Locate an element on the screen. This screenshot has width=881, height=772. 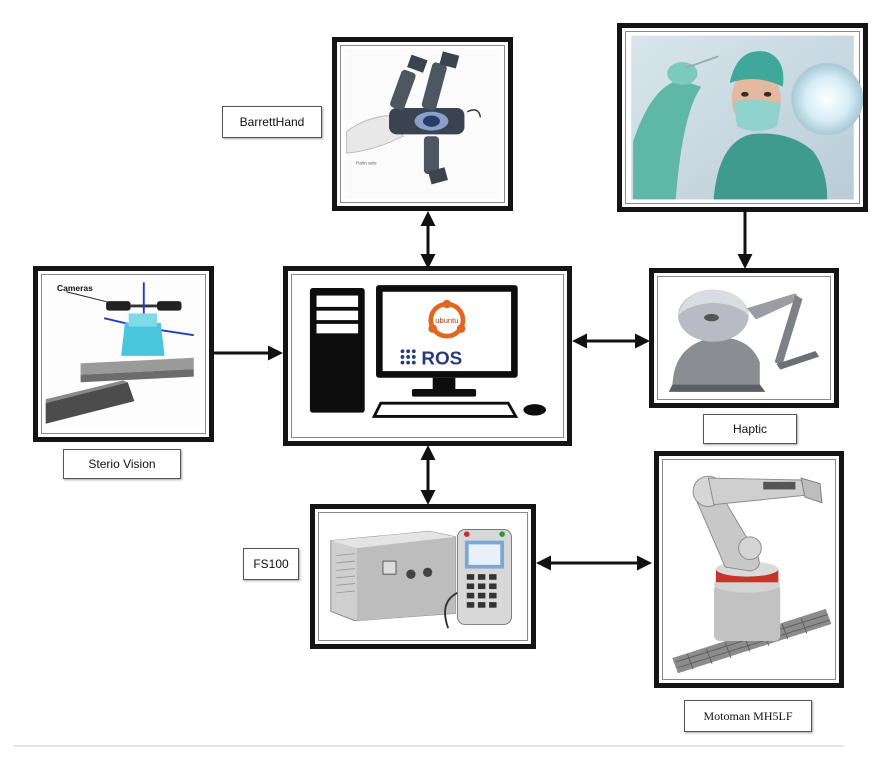
svg-text: Palm axis is located at coordinates (366, 163).